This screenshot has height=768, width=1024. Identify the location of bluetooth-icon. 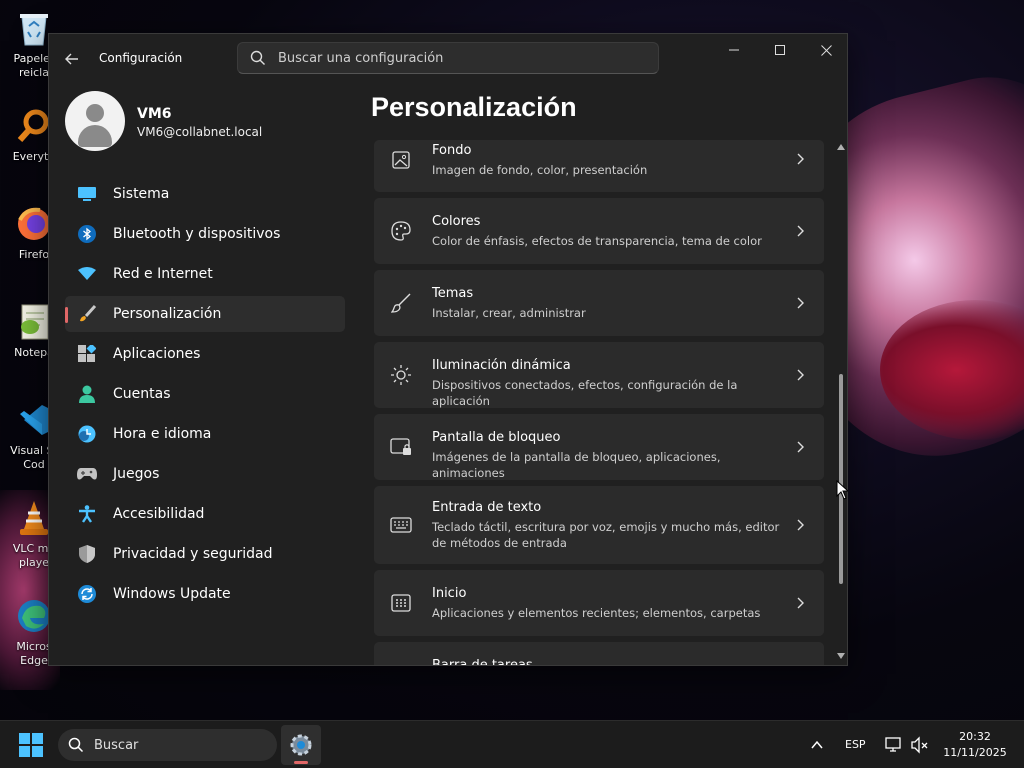
(87, 234).